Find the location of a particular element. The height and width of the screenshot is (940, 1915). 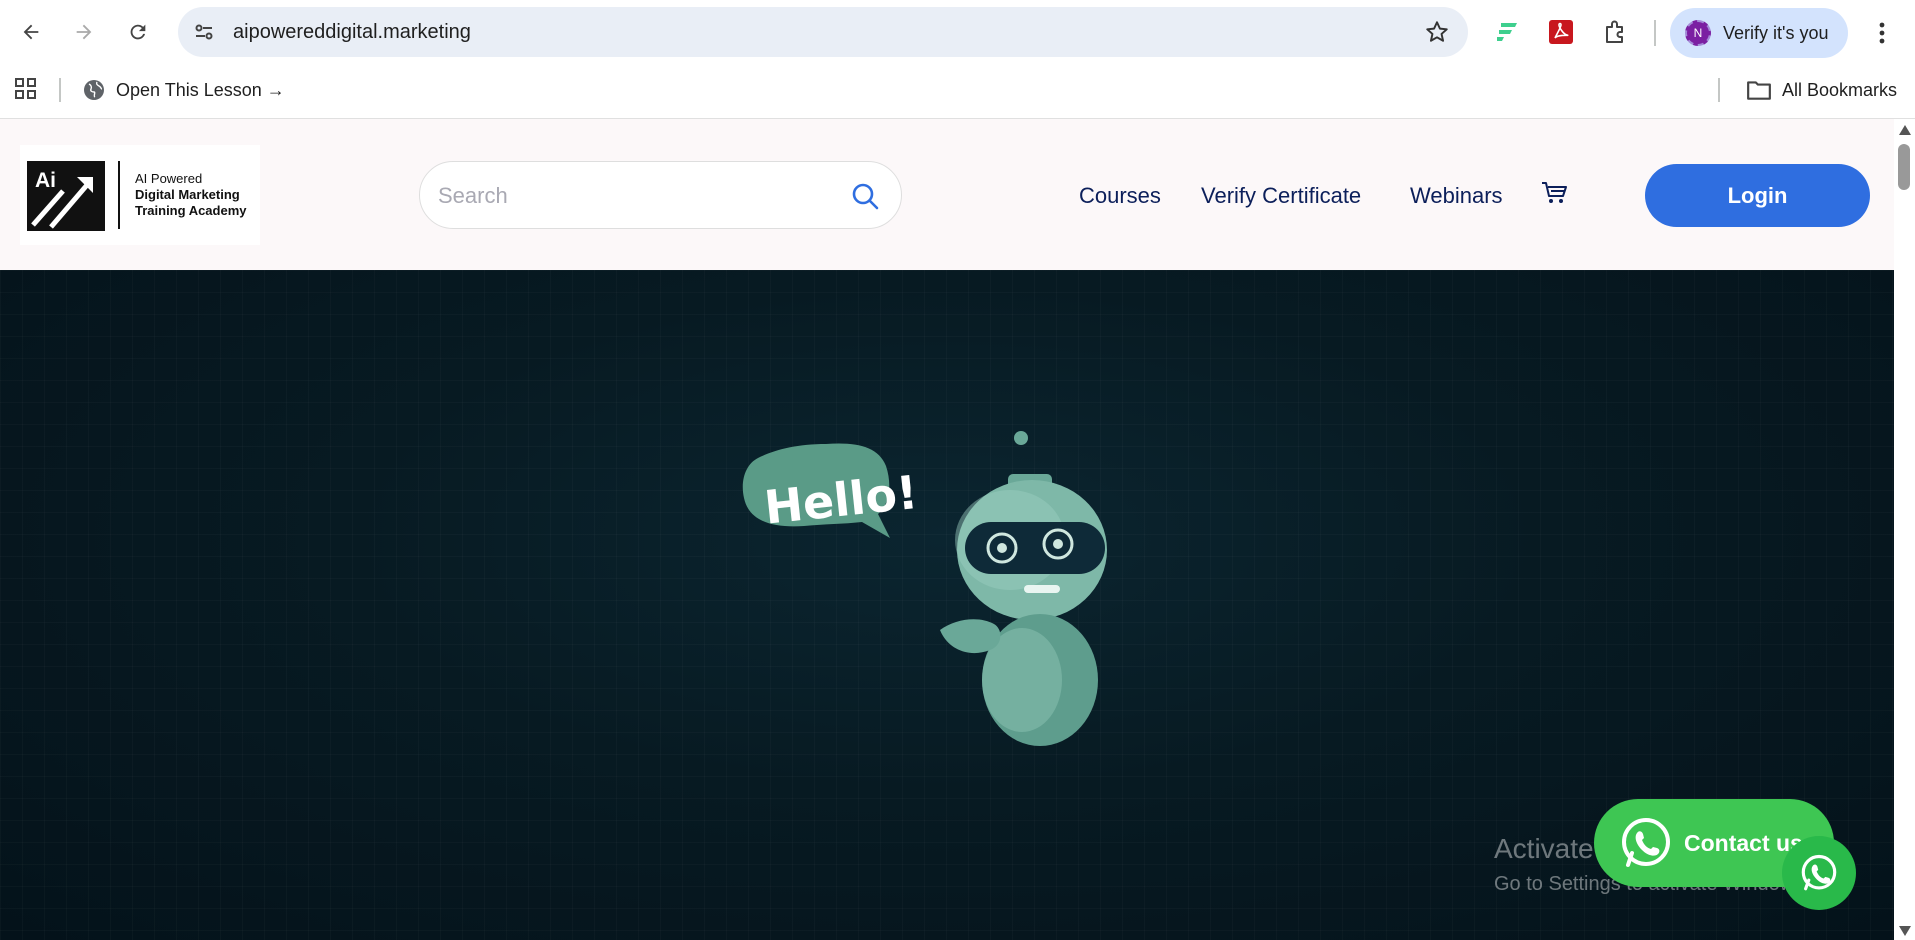

back-arrow-icon is located at coordinates (31, 32).